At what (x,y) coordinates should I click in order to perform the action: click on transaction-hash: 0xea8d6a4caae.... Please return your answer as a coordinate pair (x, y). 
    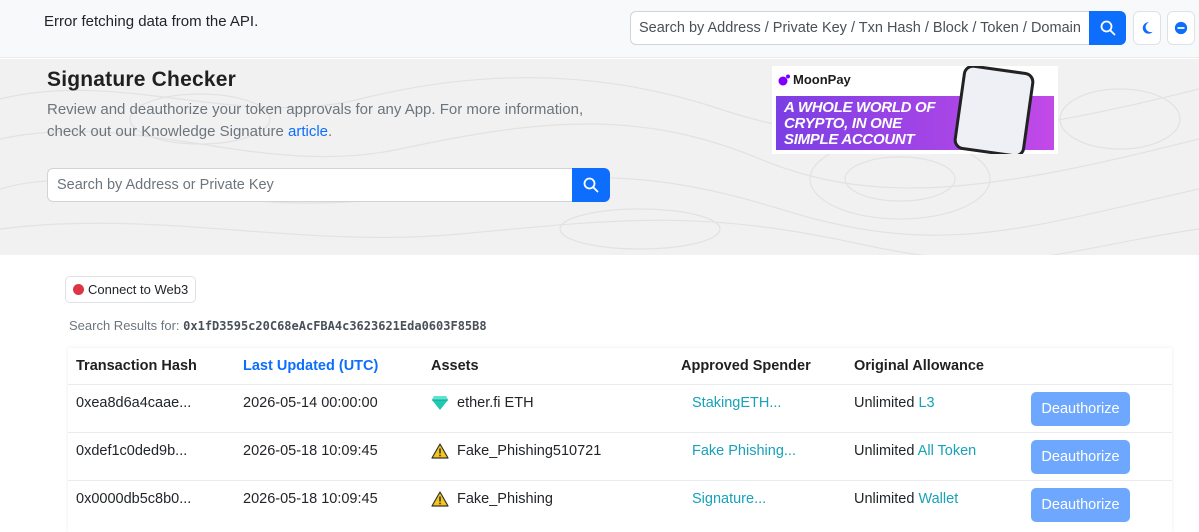
    Looking at the image, I should click on (133, 403).